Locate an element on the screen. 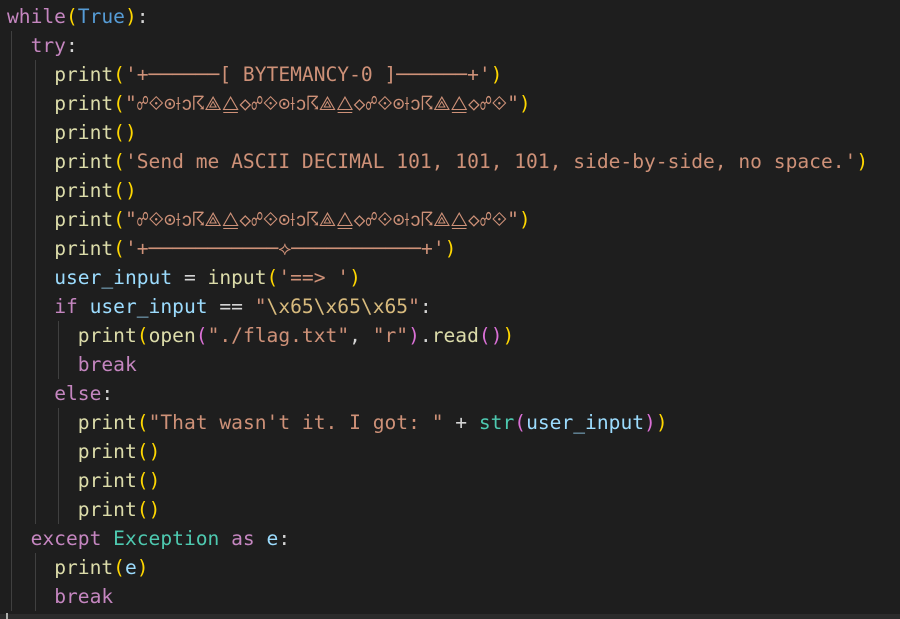 This screenshot has height=619, width=900. code-line: print(open("./flag.txt", "r").read()) is located at coordinates (296, 335).